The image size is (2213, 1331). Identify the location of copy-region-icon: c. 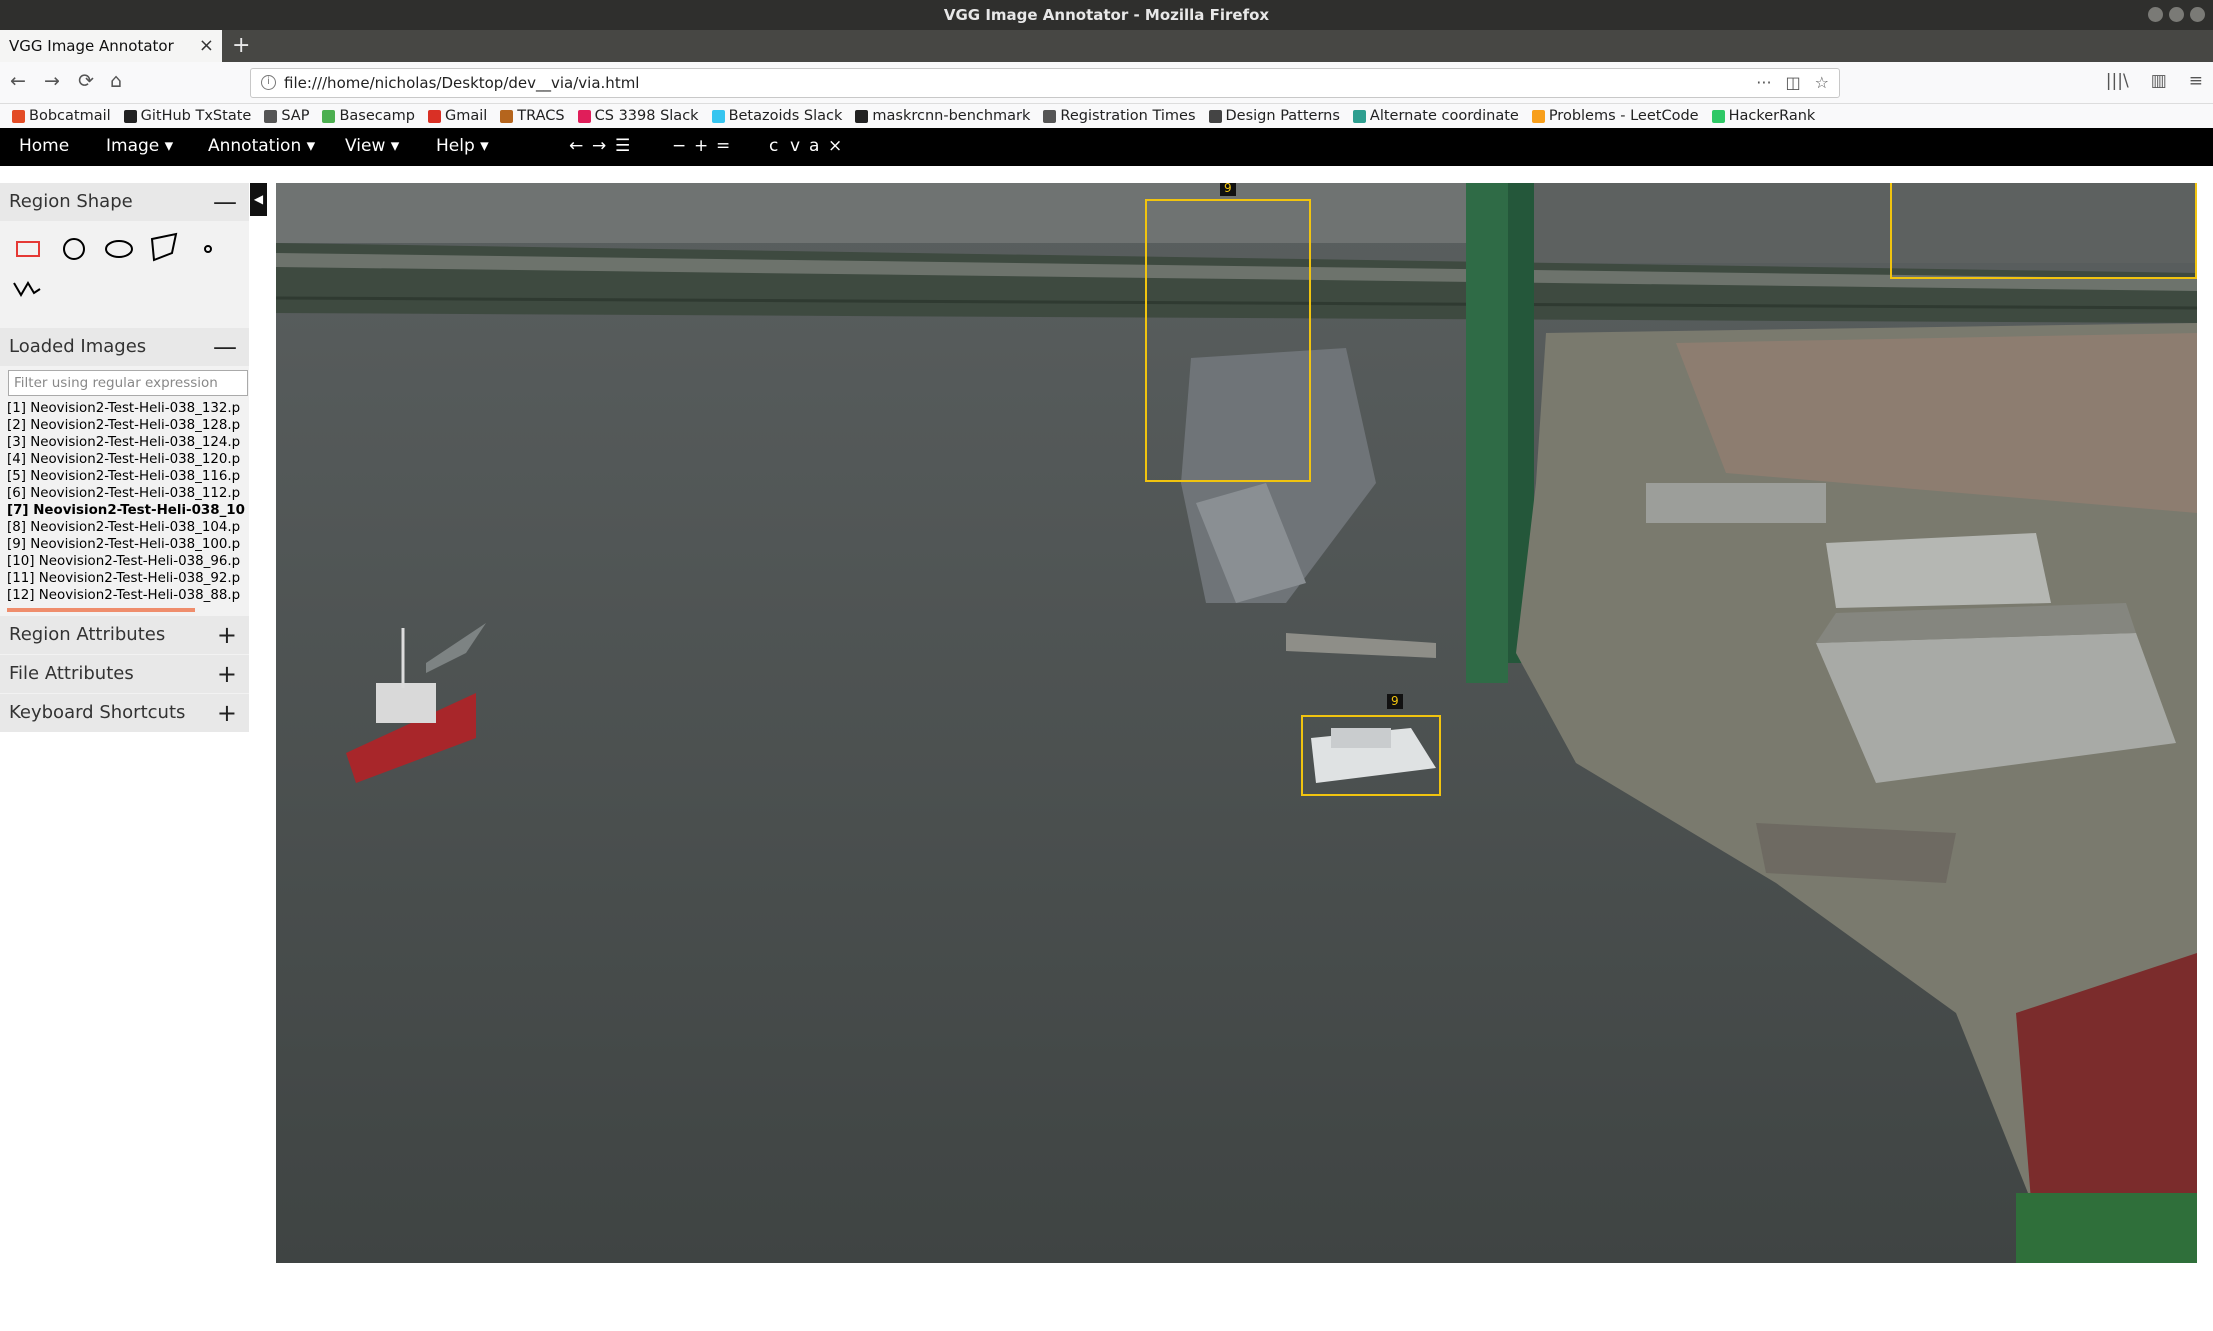
(773, 146).